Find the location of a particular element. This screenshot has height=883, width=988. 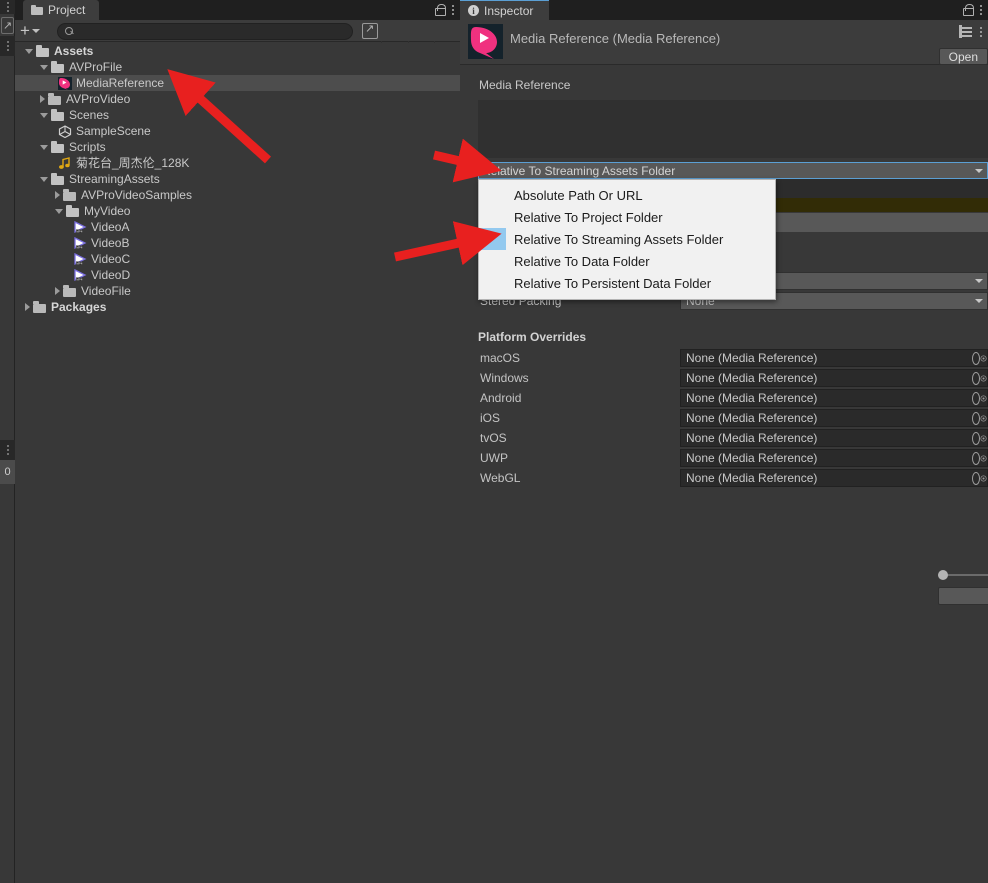

asset-tree-row: MyVideo is located at coordinates (237, 211).